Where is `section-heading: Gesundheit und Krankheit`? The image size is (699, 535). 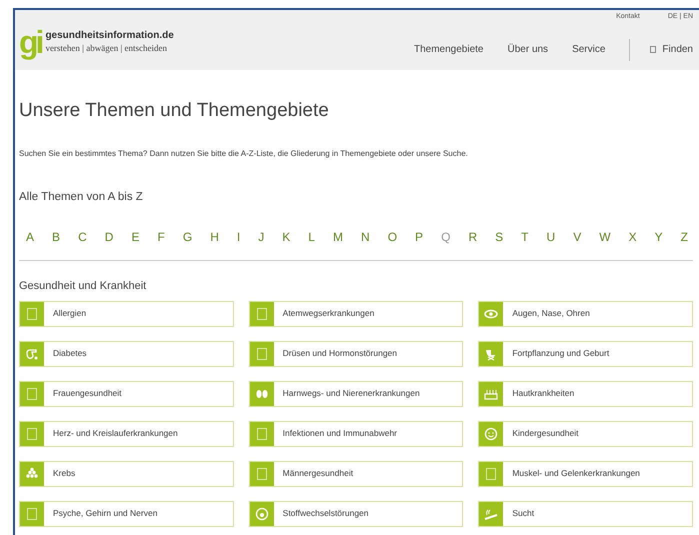 section-heading: Gesundheit und Krankheit is located at coordinates (83, 286).